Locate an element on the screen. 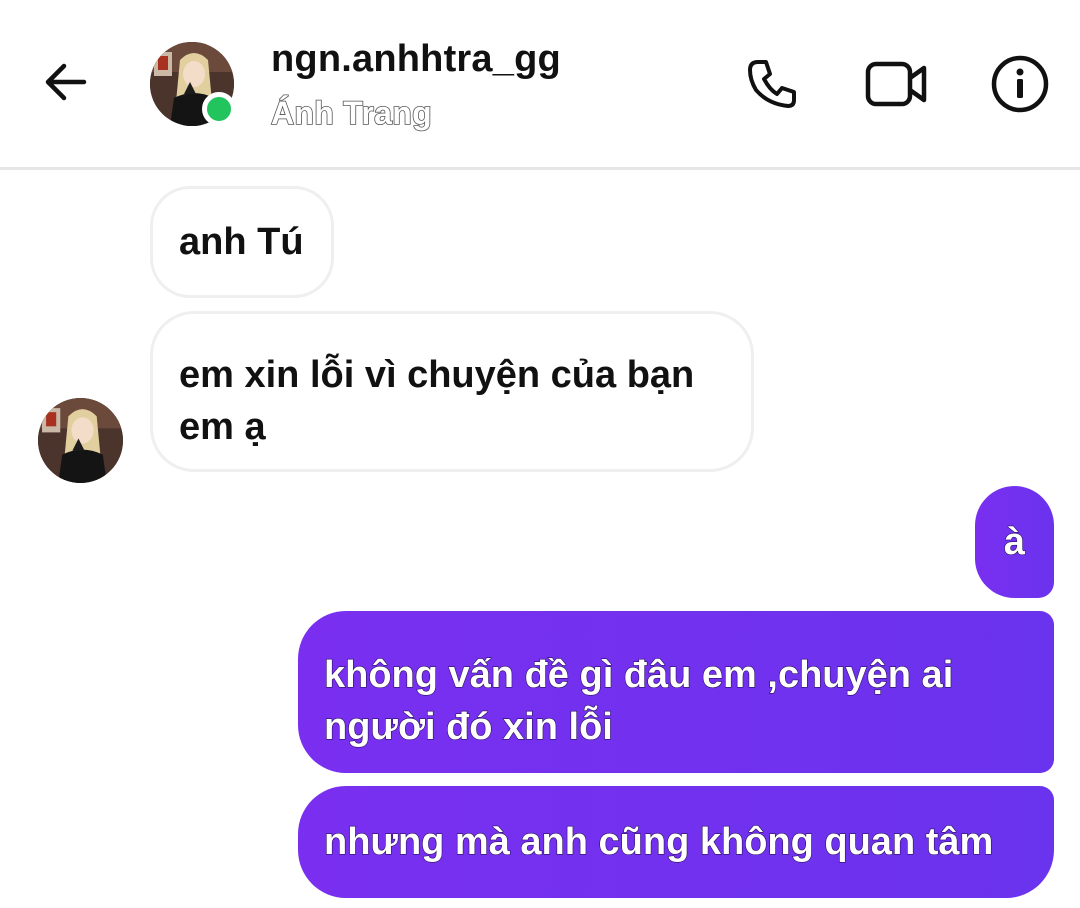 Image resolution: width=1080 pixels, height=908 pixels. message-text: nhưng mà anh cũng không quan tâm is located at coordinates (658, 841).